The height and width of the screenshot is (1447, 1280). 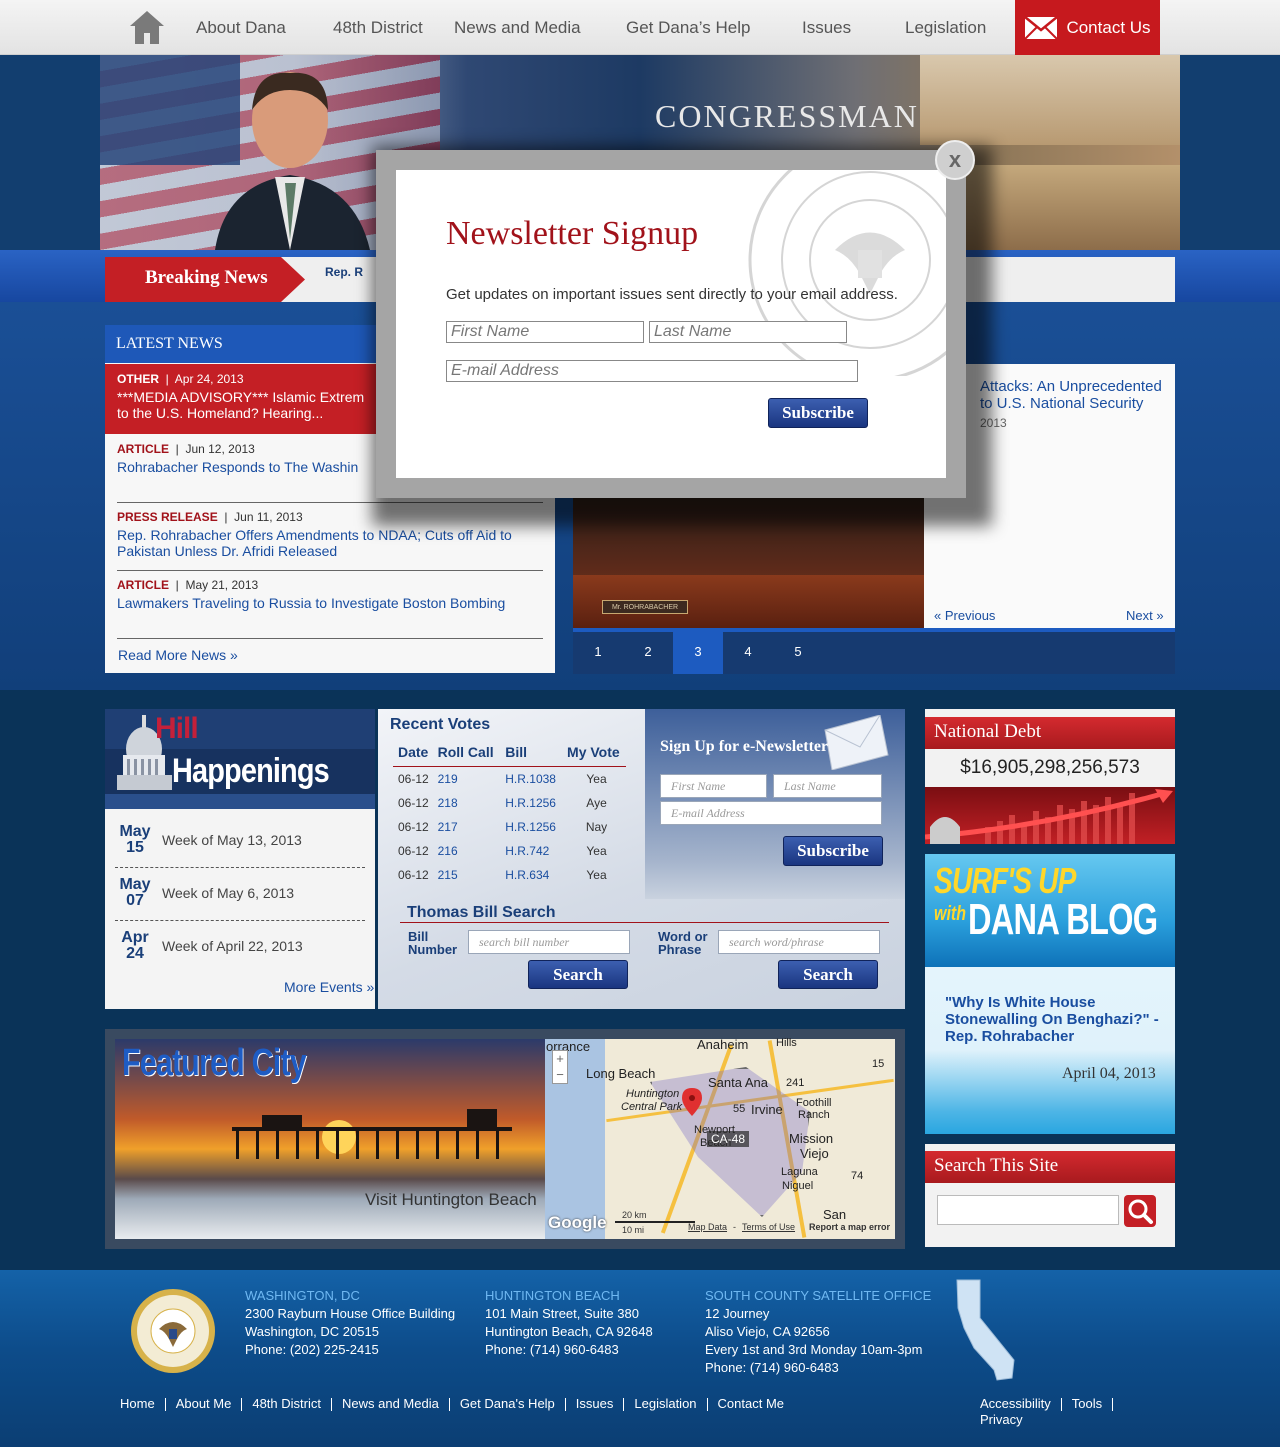 I want to click on event-item: Apr 24 Week of April 22, 2013, so click(x=240, y=946).